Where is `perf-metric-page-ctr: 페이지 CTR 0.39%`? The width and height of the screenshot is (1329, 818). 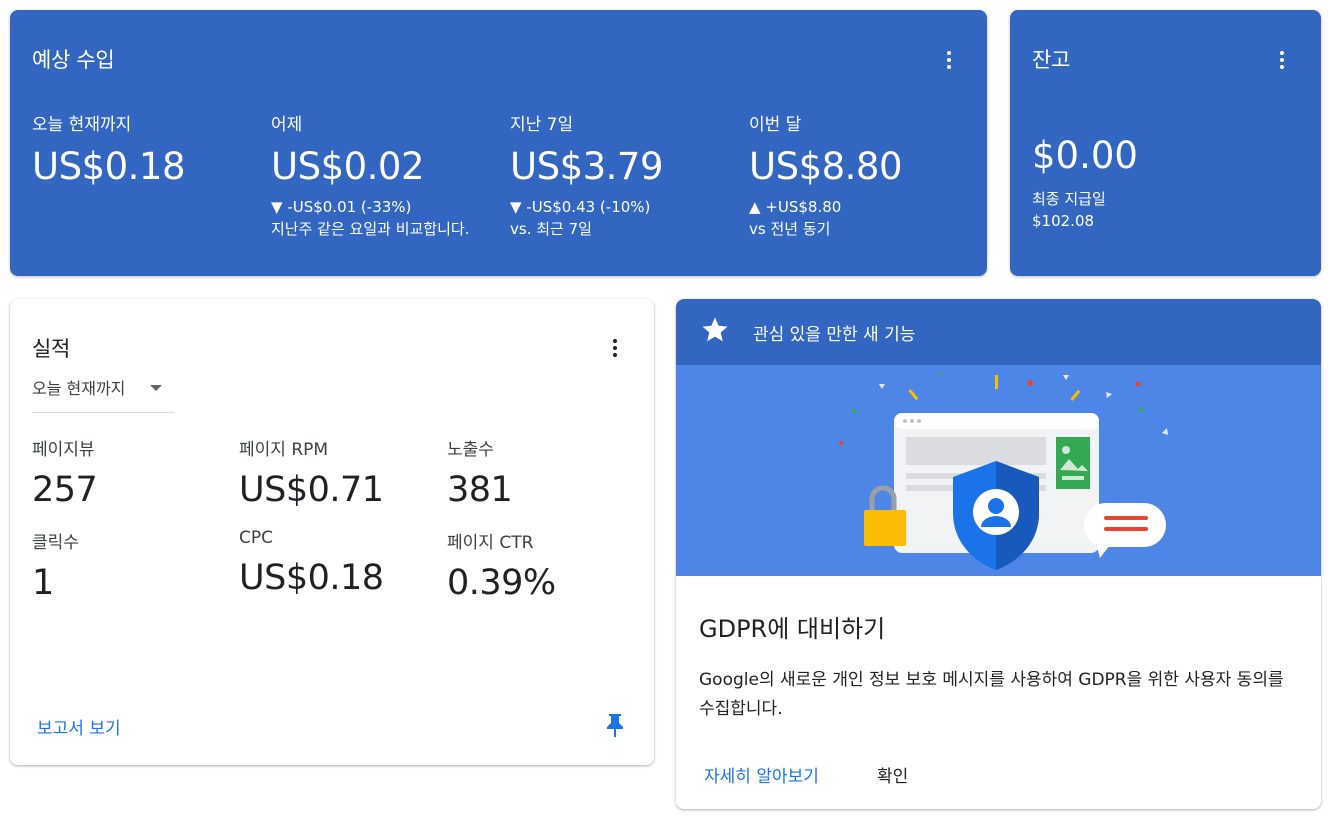
perf-metric-page-ctr: 페이지 CTR 0.39% is located at coordinates (547, 565).